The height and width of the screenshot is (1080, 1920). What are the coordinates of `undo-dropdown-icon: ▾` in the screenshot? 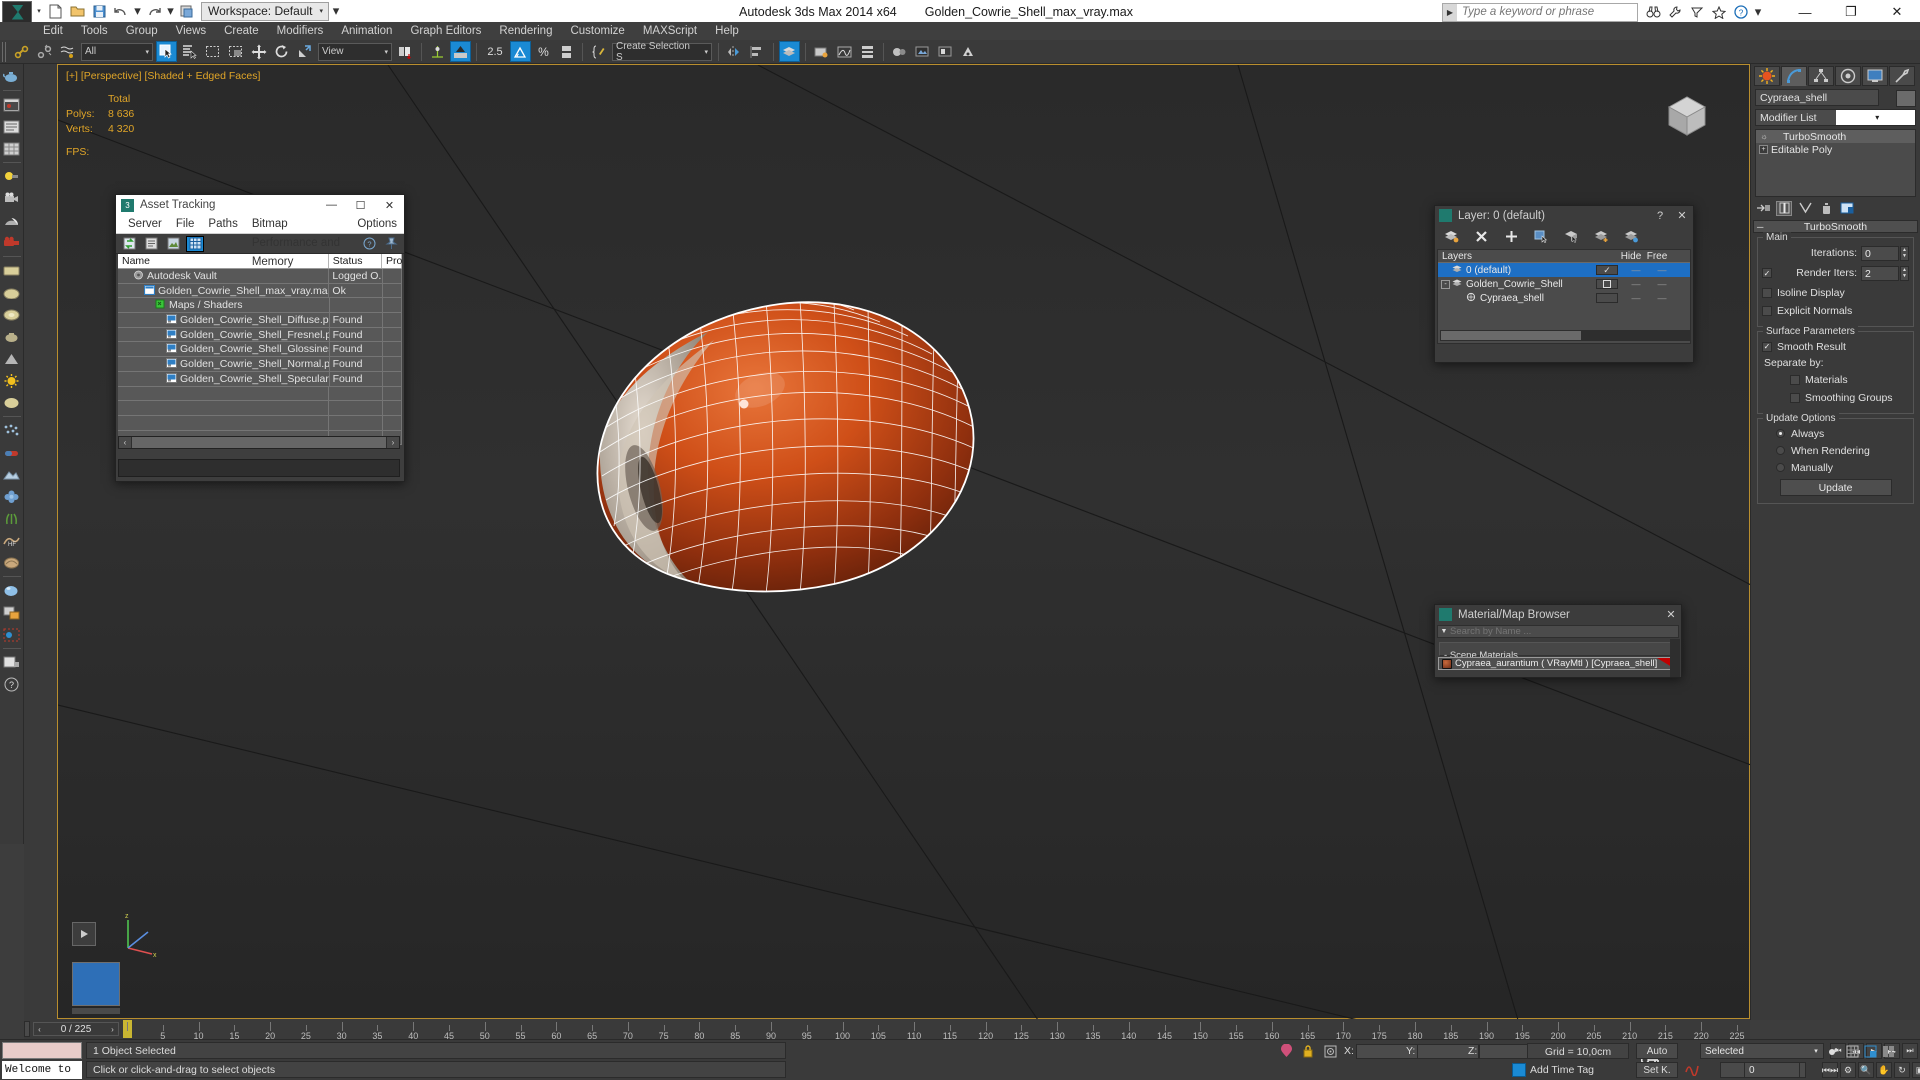 It's located at (137, 11).